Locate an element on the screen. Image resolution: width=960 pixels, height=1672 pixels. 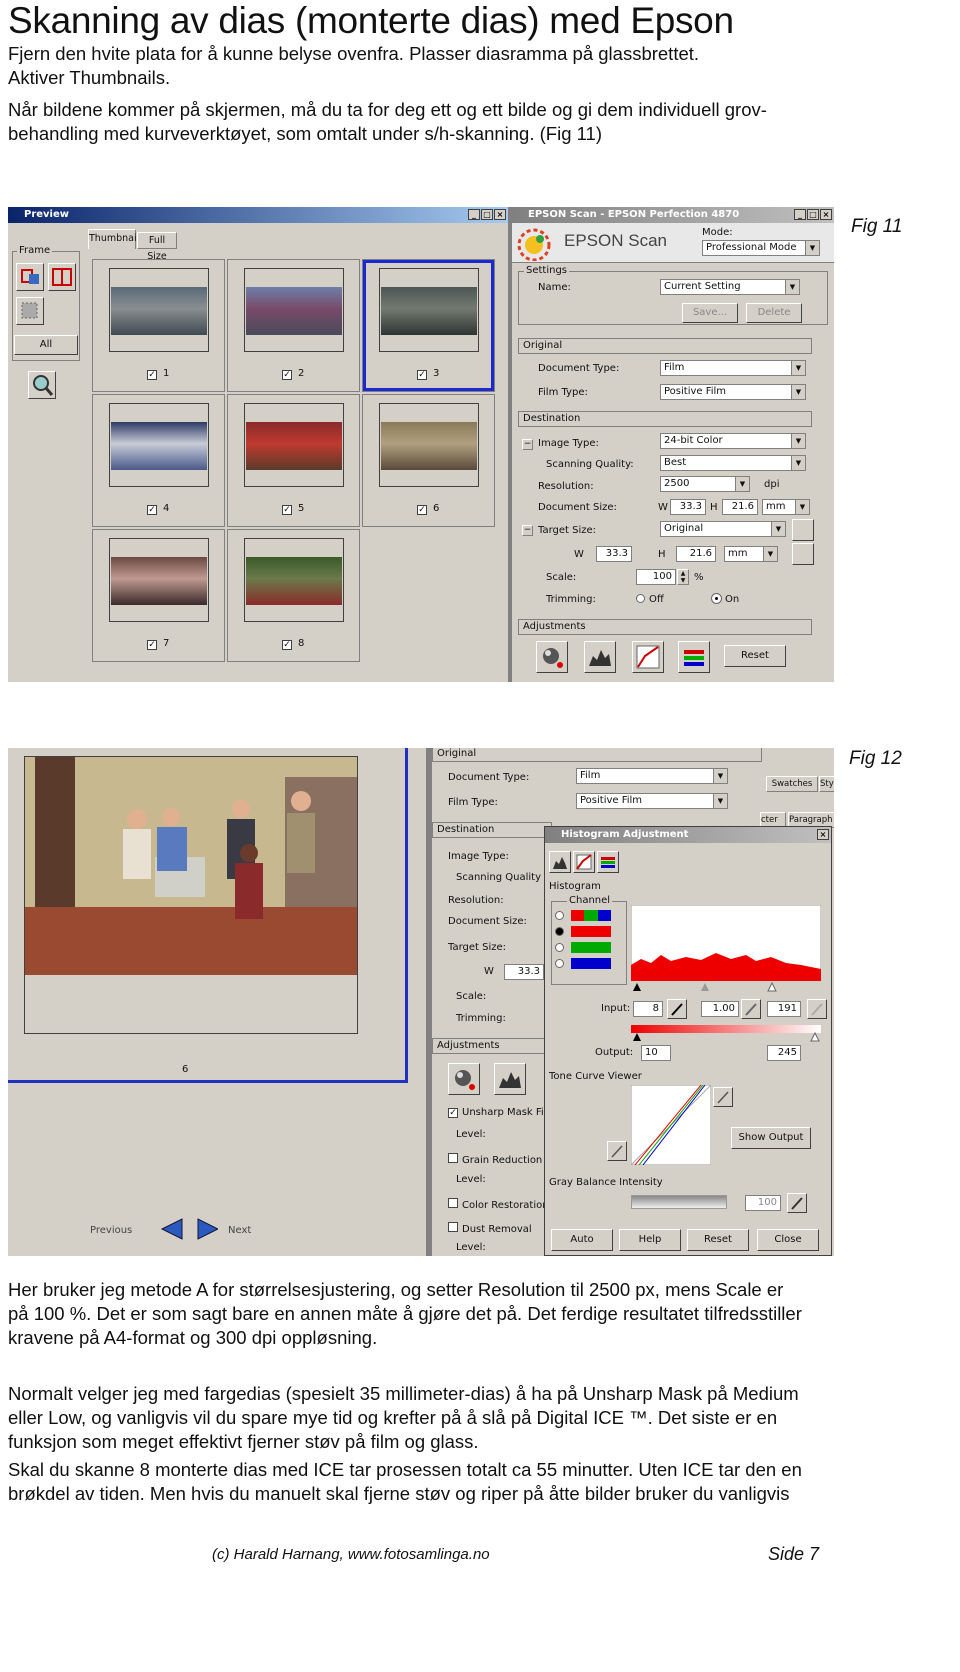
thumbnail-checkbox: ✓ 7 is located at coordinates (158, 644).